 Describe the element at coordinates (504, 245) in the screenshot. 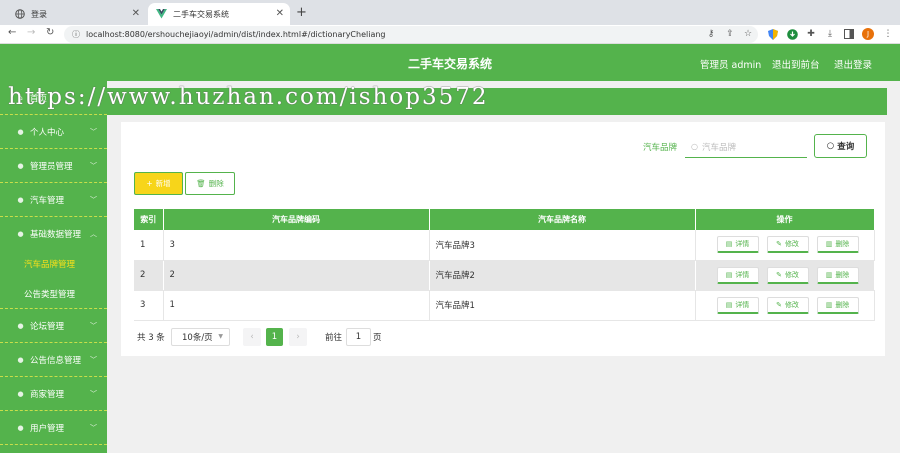

I see `table-row: 1 3 汽车品牌3 ▤ 详情 ✎ 修改 ▥ 删除` at that location.